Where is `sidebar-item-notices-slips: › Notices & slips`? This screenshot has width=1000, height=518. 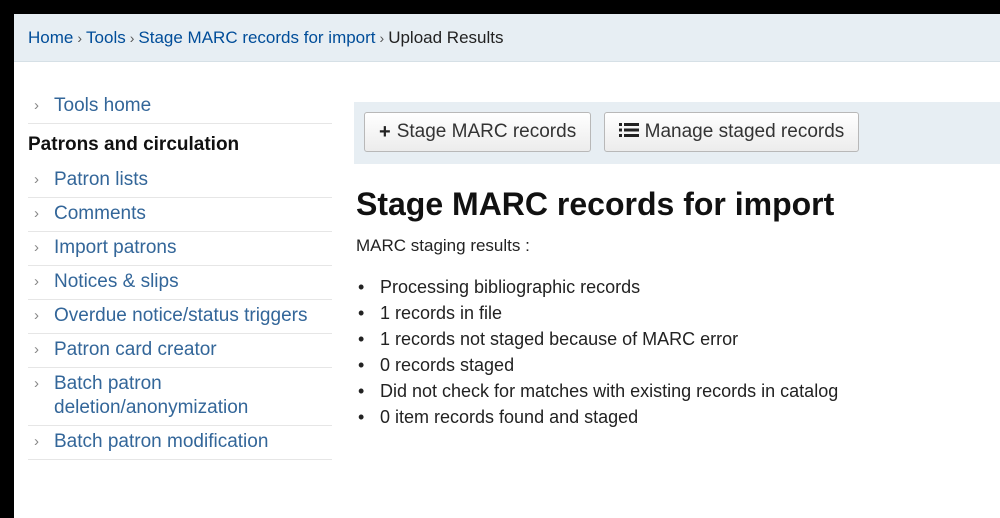 sidebar-item-notices-slips: › Notices & slips is located at coordinates (180, 283).